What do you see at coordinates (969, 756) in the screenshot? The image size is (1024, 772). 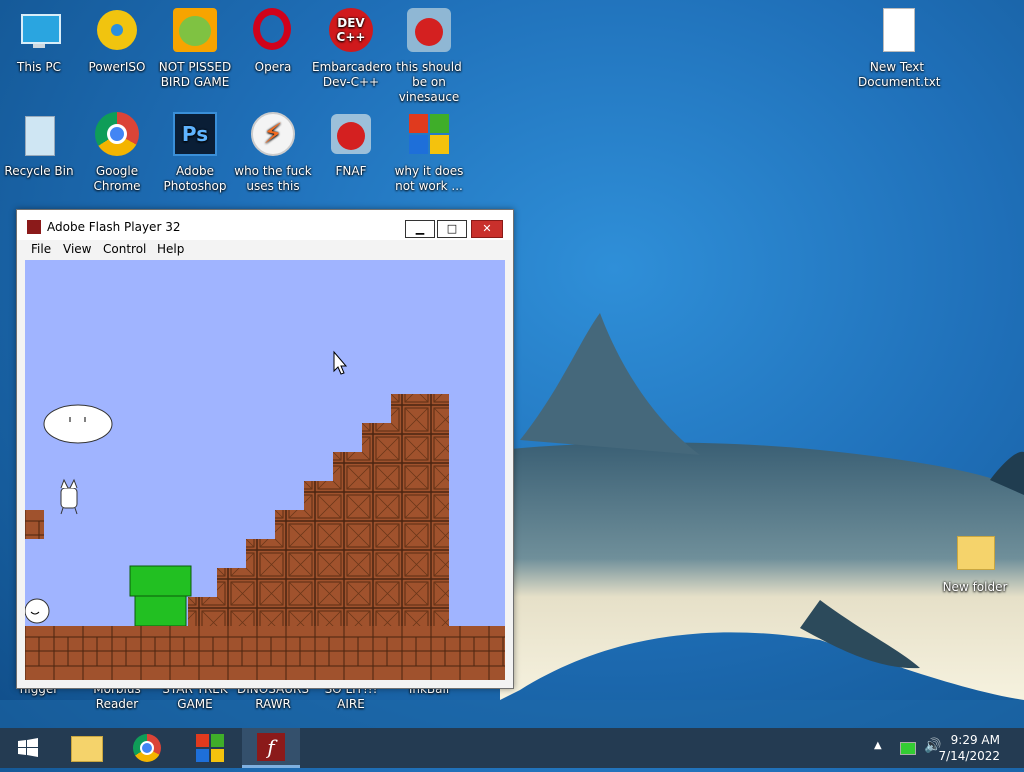 I see `clock-date: 7/14/2022` at bounding box center [969, 756].